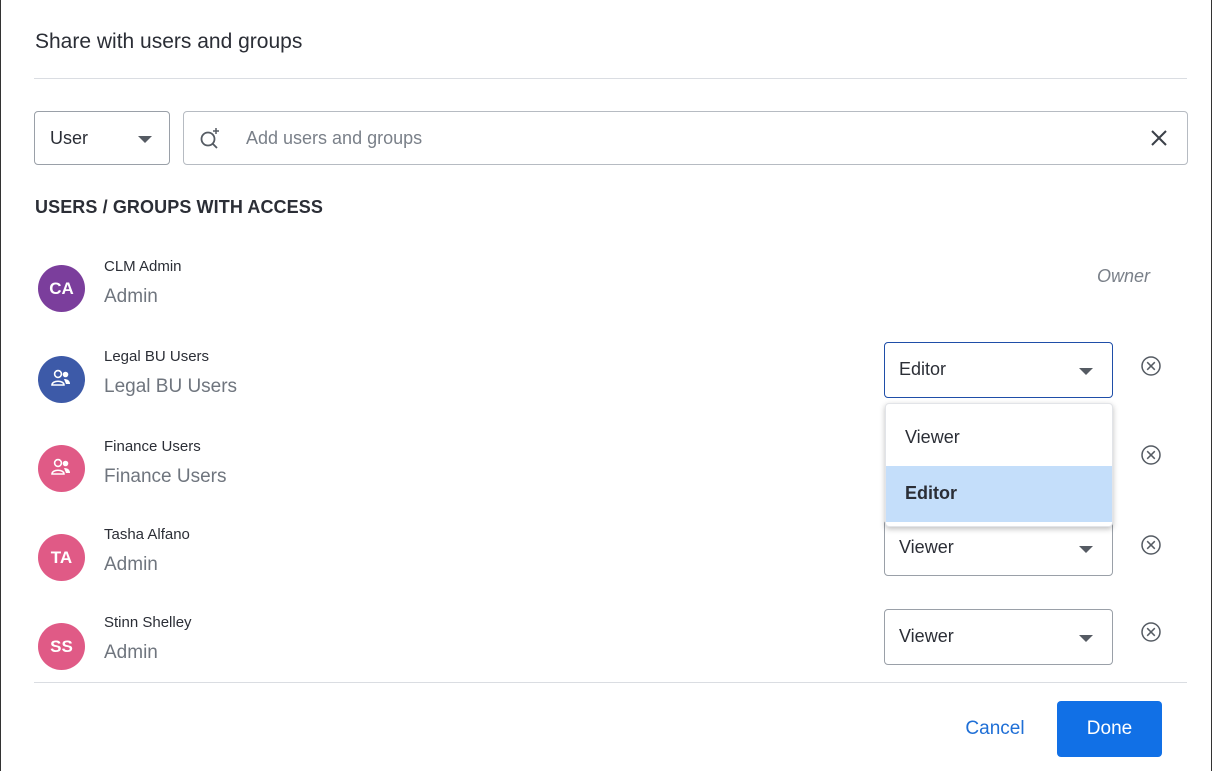 This screenshot has width=1216, height=771. What do you see at coordinates (999, 438) in the screenshot?
I see `menu-option-viewer: Viewer` at bounding box center [999, 438].